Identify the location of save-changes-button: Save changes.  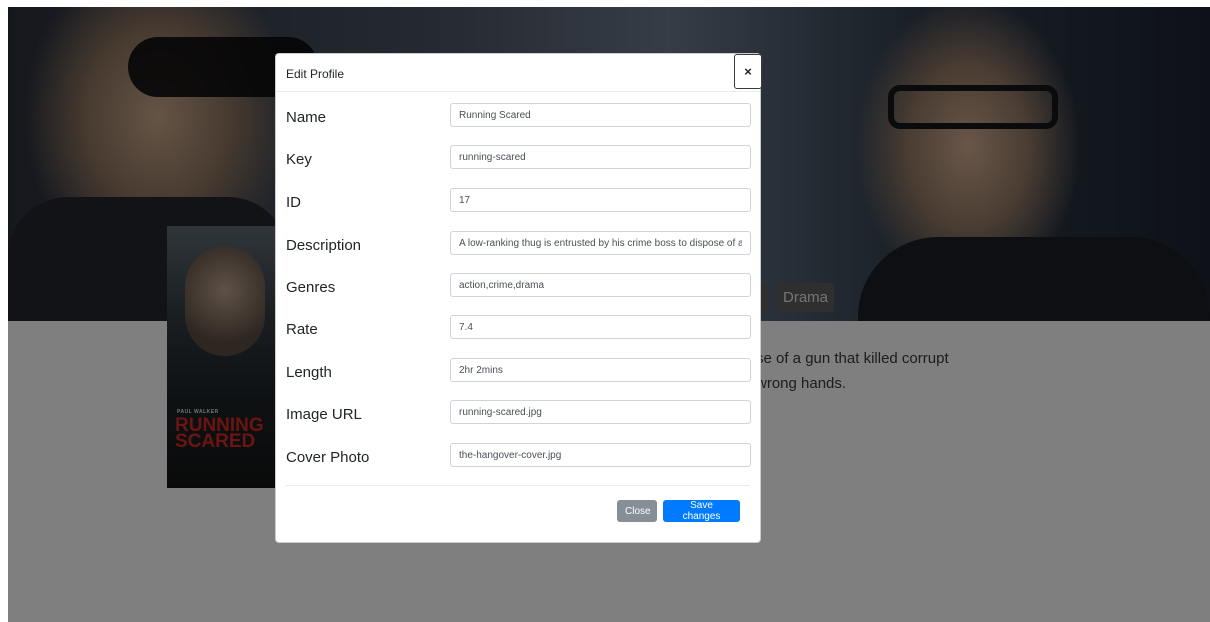
(701, 511).